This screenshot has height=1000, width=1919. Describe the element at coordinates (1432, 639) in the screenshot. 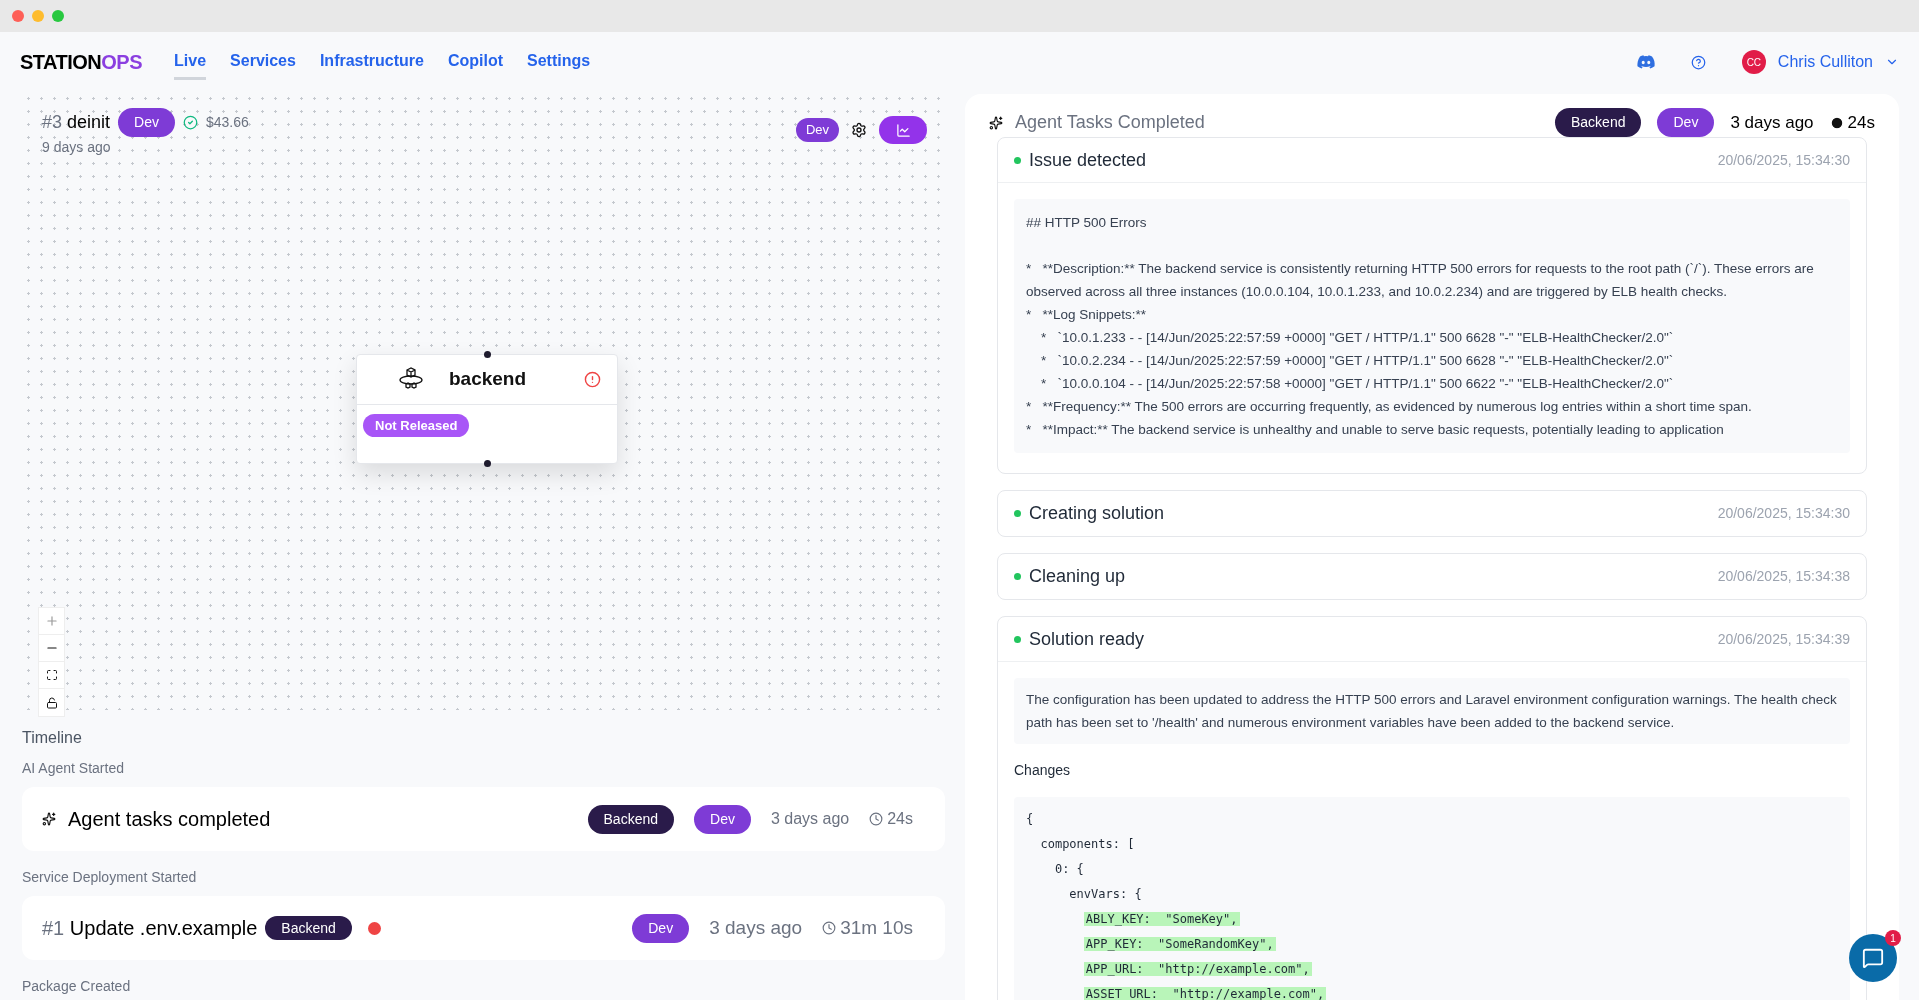

I see `task-step-header: Solution ready 20/06/2025, 15:34:39` at that location.